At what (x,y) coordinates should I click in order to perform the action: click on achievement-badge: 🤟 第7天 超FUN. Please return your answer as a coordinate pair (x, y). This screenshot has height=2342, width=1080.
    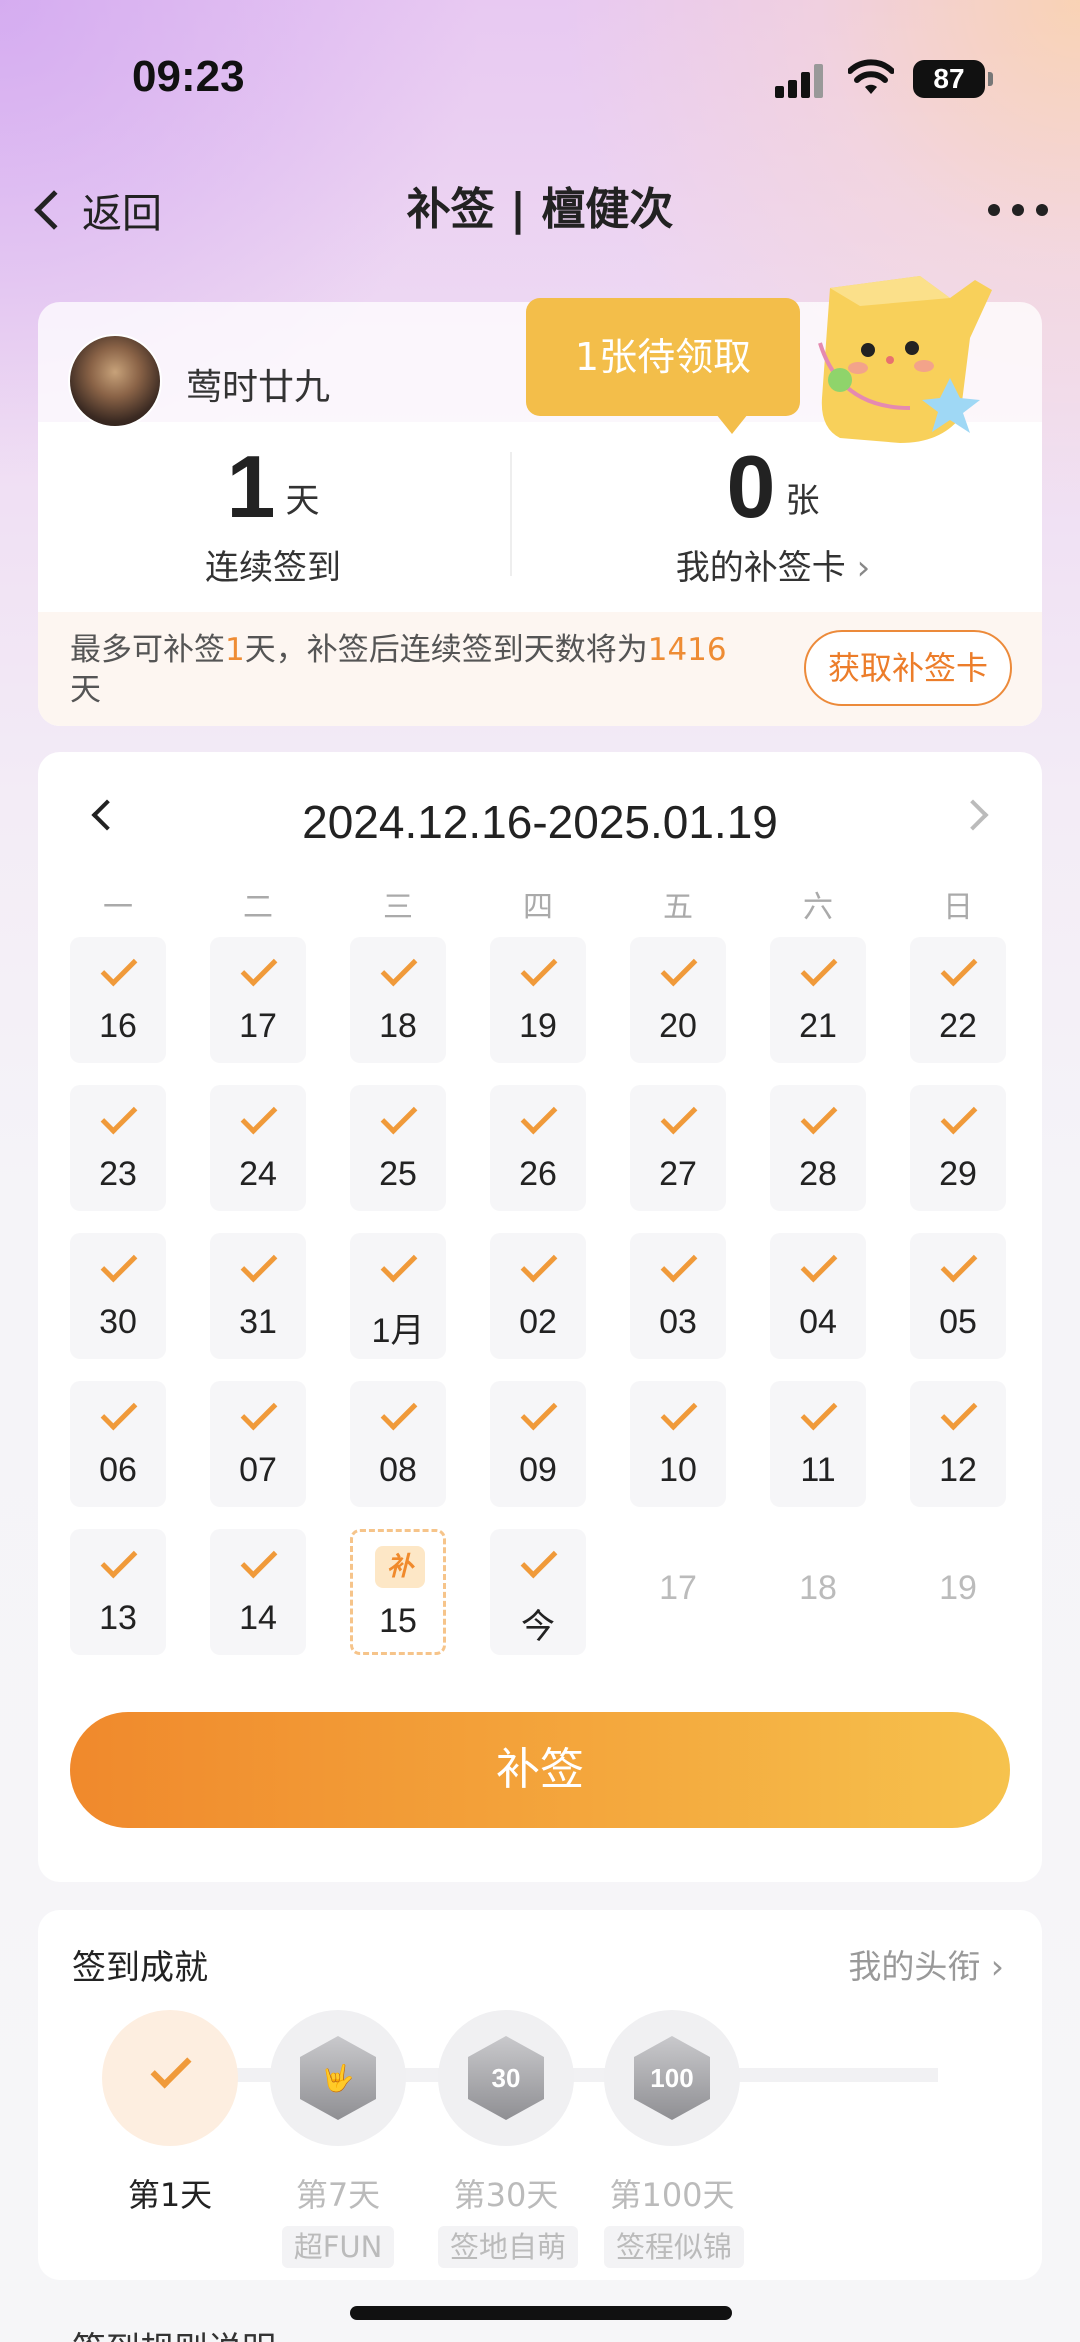
    Looking at the image, I should click on (338, 2139).